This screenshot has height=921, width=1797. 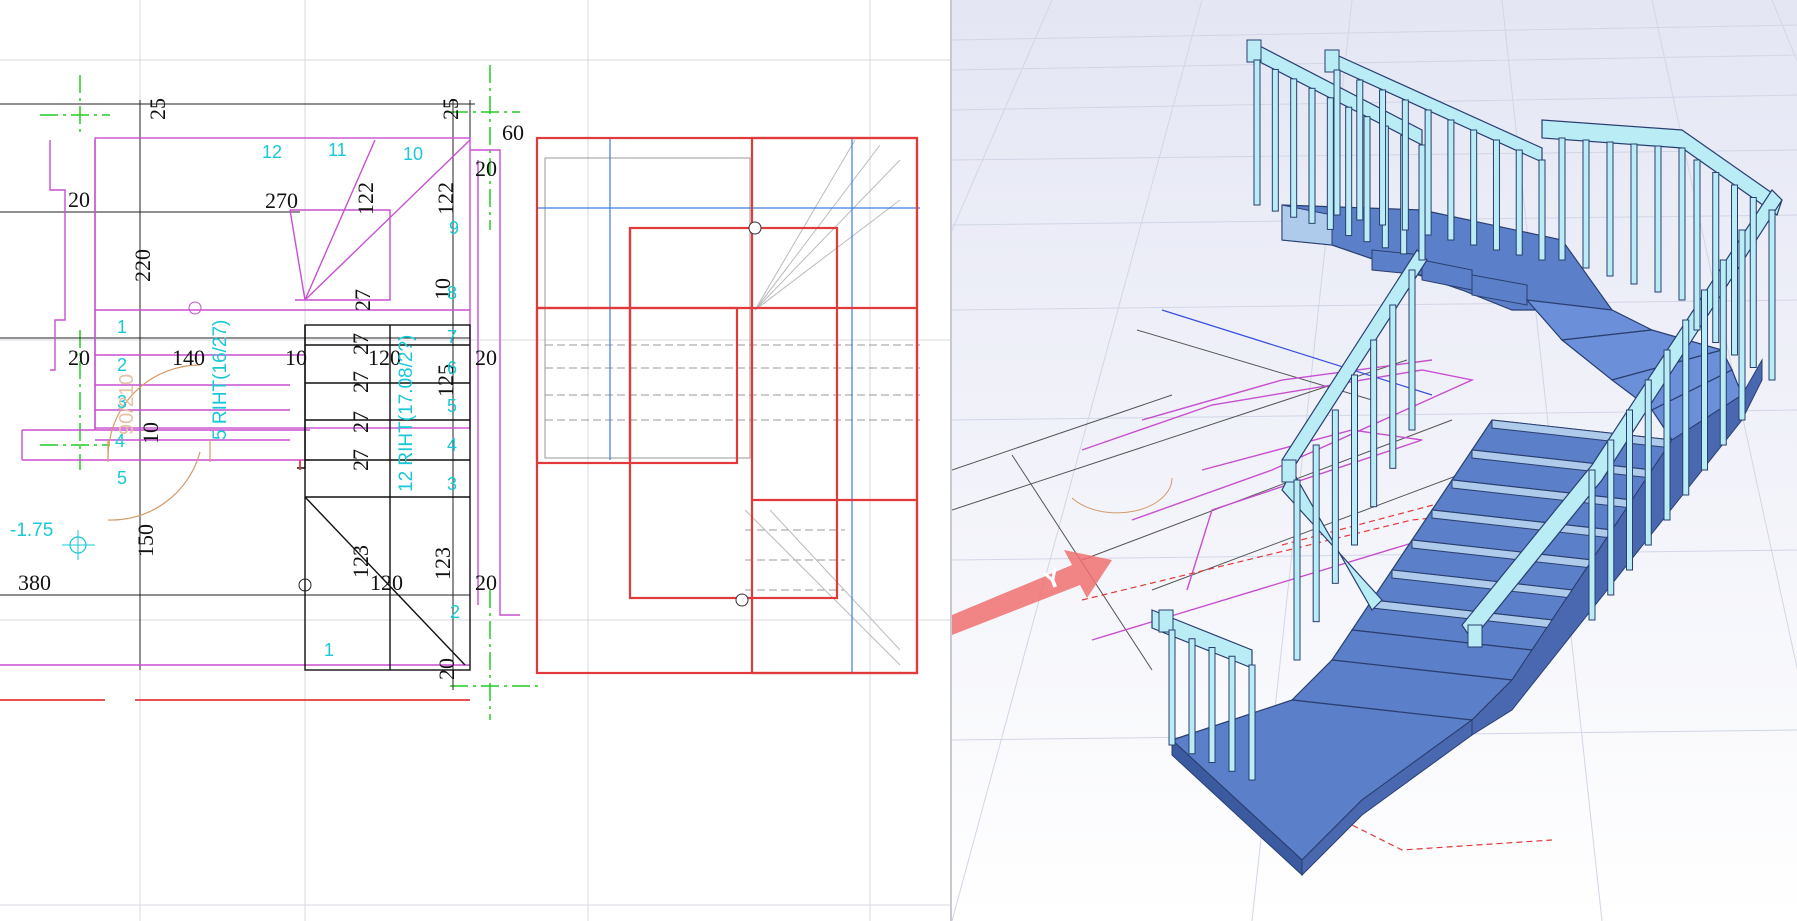 I want to click on step-number: 8, so click(x=452, y=293).